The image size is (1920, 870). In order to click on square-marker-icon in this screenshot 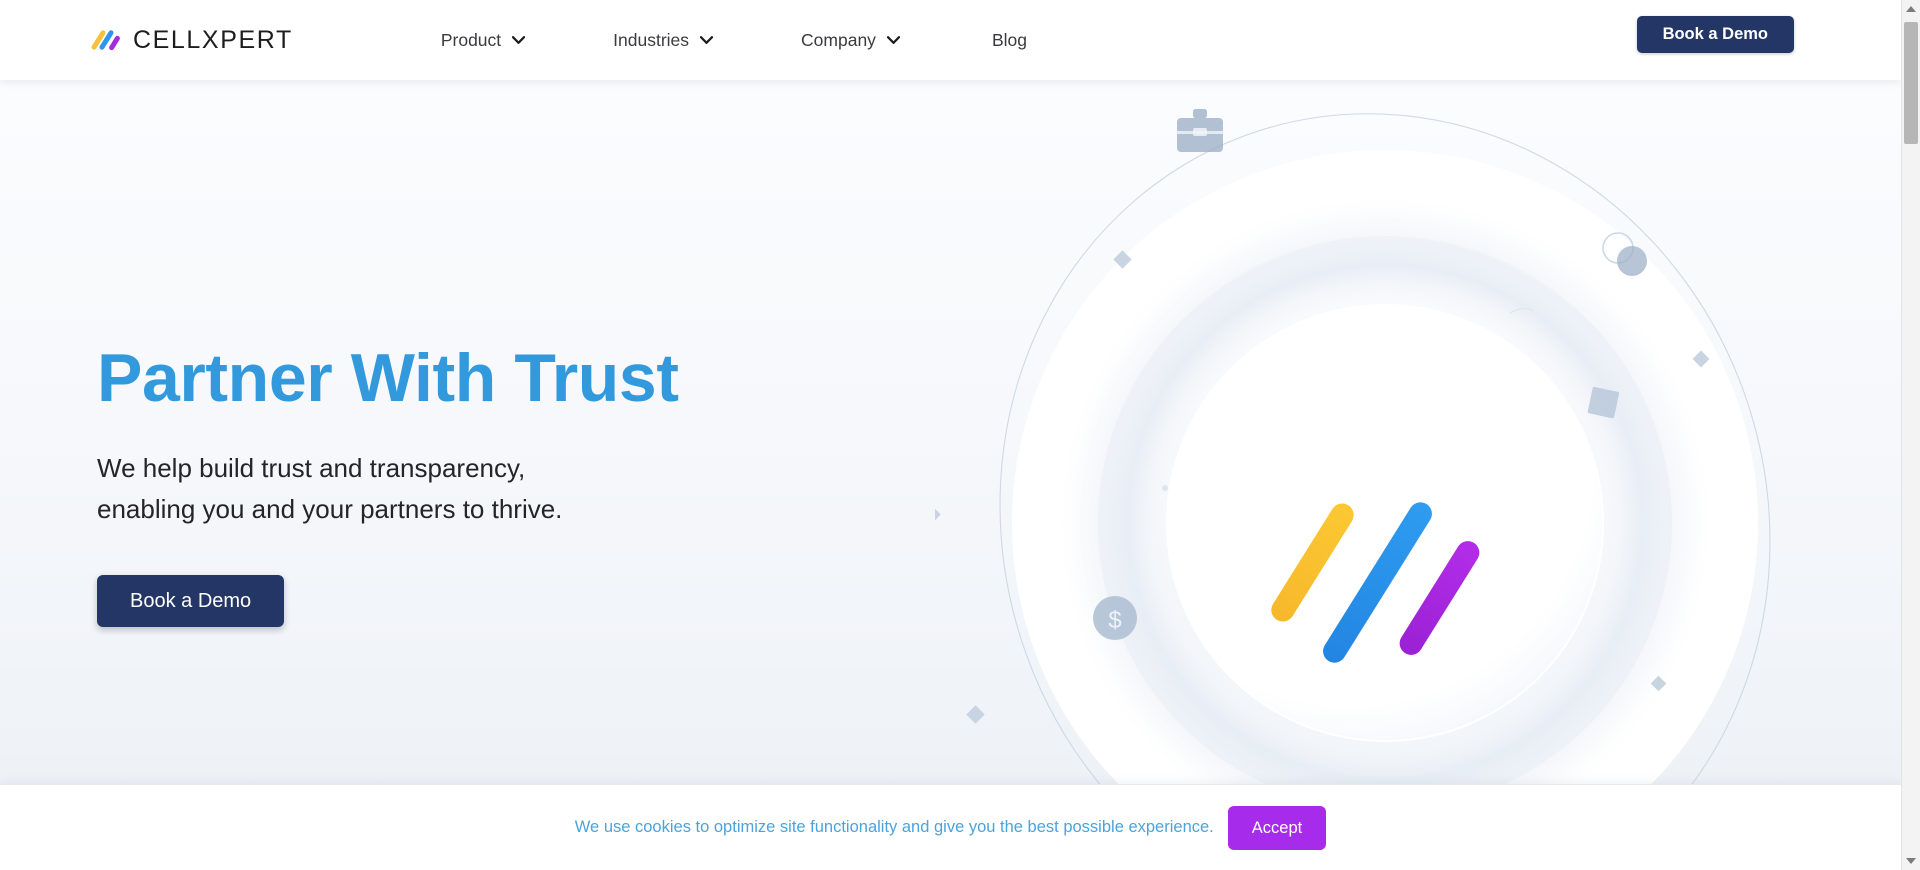, I will do `click(1603, 402)`.